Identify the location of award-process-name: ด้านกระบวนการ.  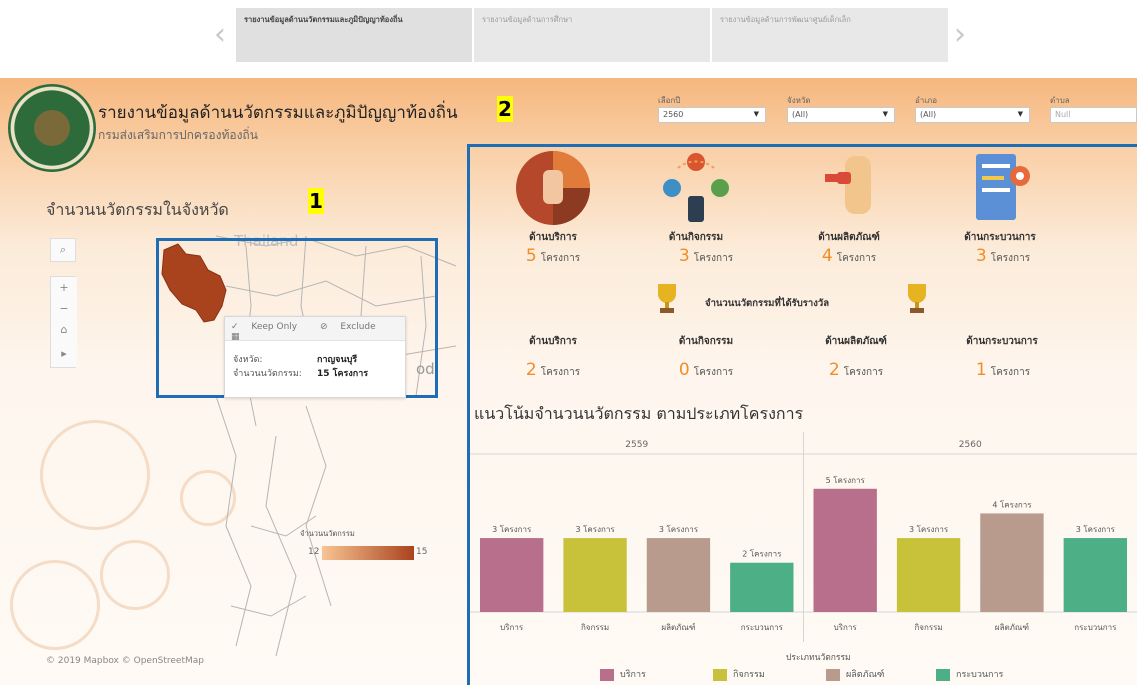
(1002, 341).